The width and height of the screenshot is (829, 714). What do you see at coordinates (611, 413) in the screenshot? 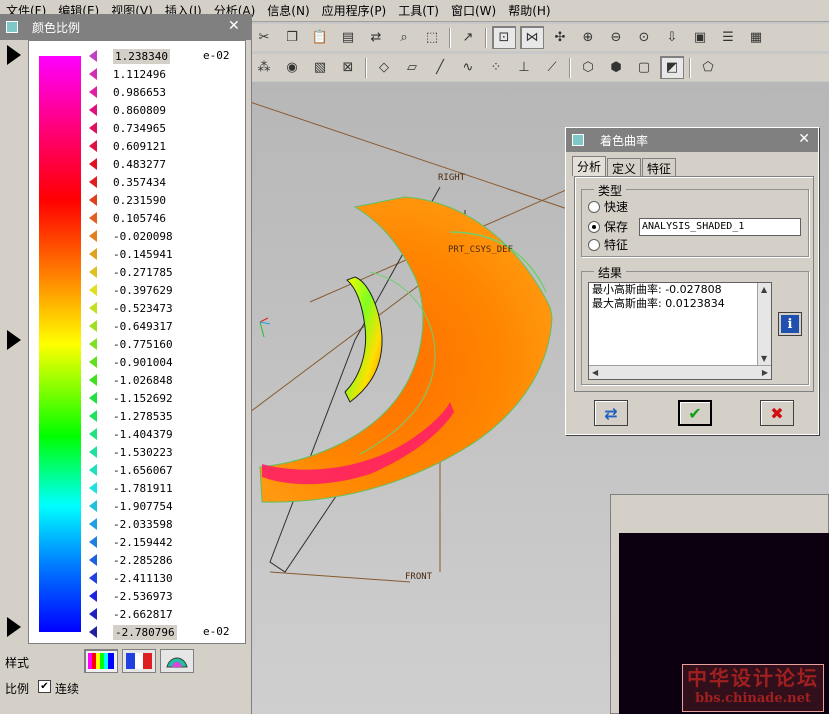
I see `repaint-button: ⇄` at bounding box center [611, 413].